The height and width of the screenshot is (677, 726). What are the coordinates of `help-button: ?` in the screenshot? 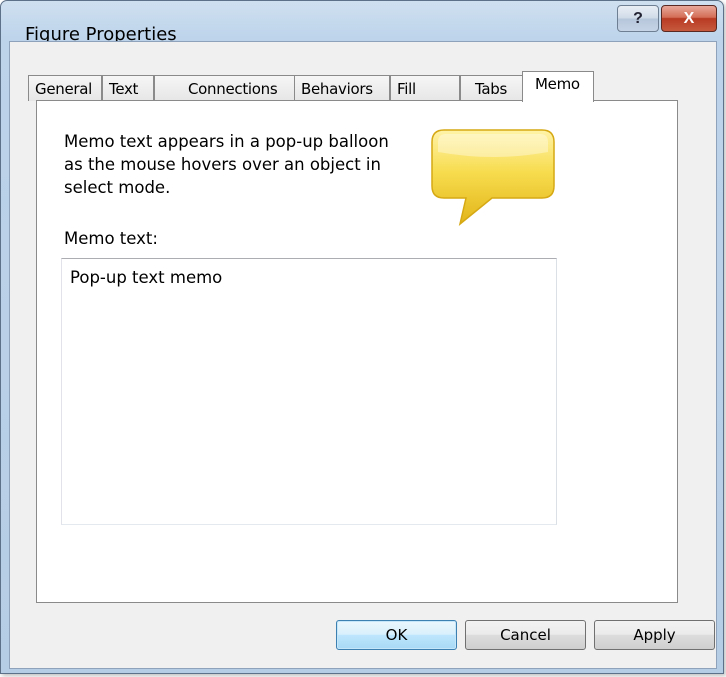 It's located at (638, 18).